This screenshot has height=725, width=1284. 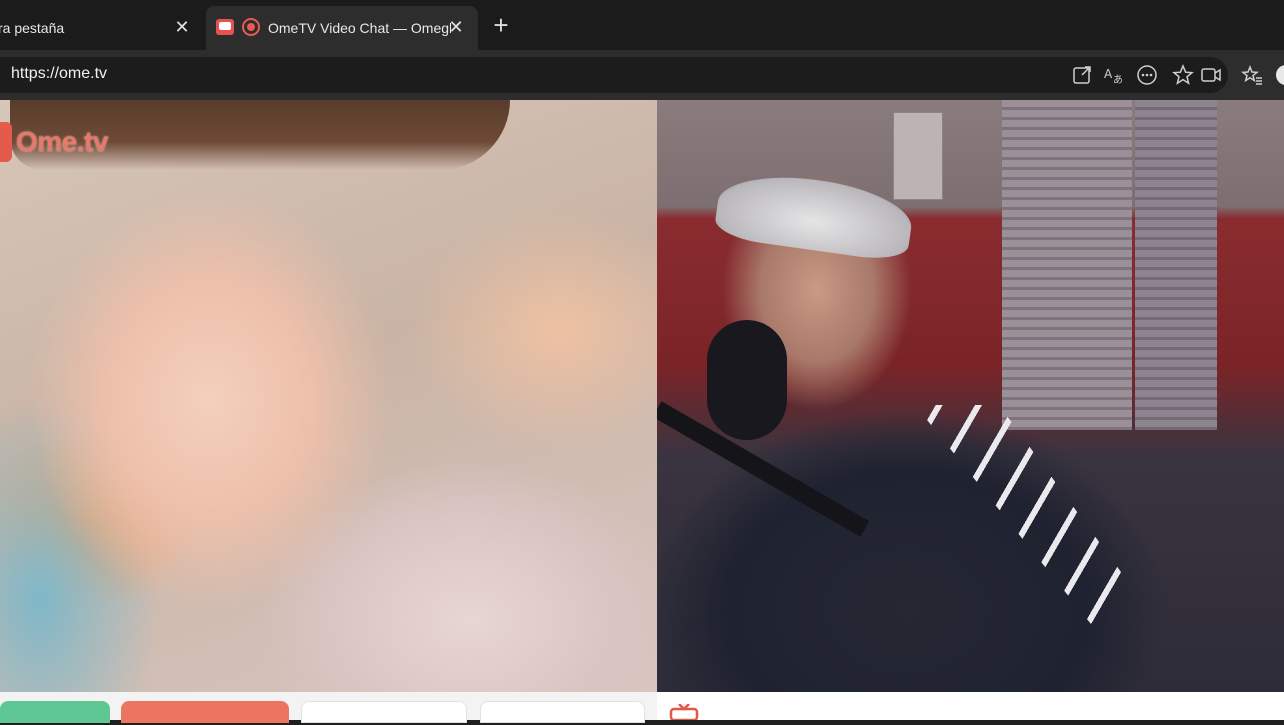 I want to click on ometv-logo: Ome.tv, so click(x=54, y=142).